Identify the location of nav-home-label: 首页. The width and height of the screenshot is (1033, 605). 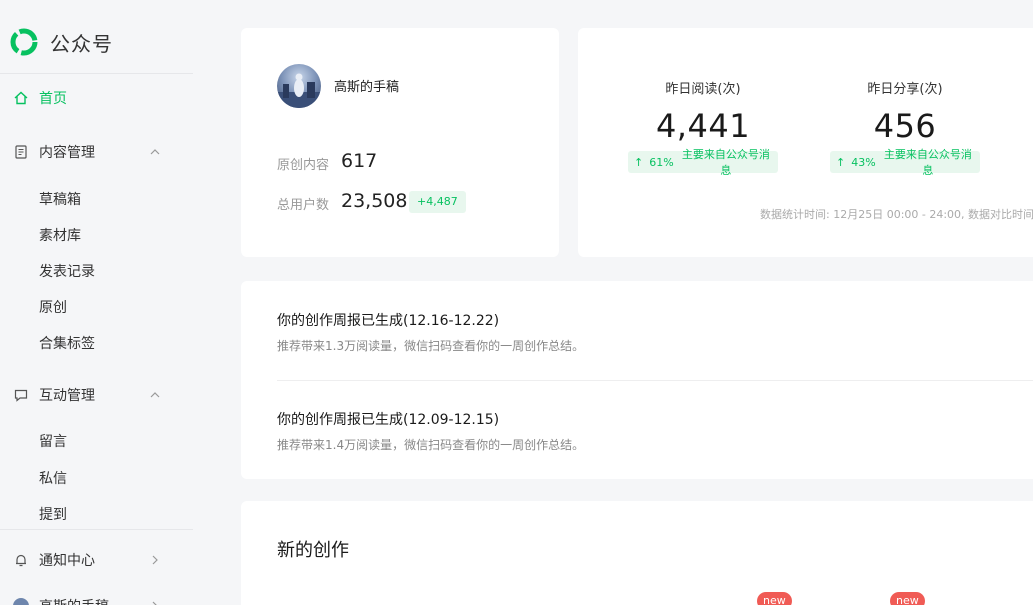
(53, 99).